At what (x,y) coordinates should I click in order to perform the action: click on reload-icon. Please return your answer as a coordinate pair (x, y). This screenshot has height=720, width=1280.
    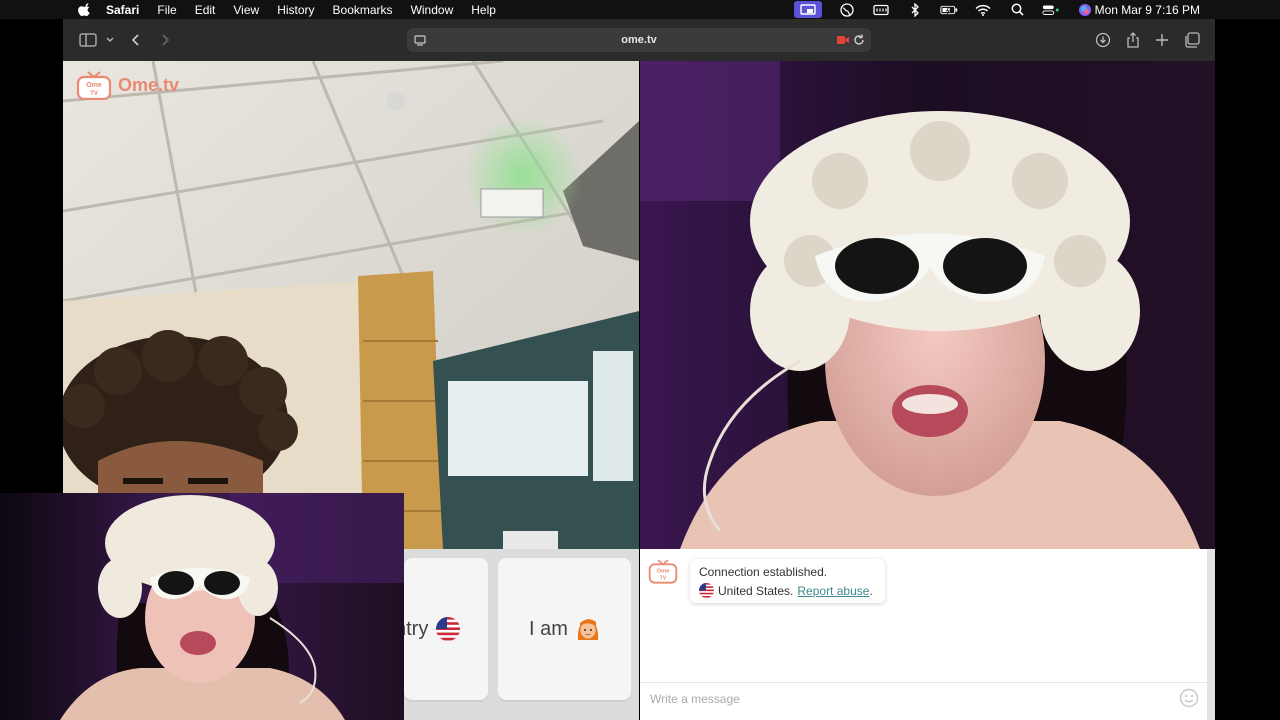
    Looking at the image, I should click on (859, 40).